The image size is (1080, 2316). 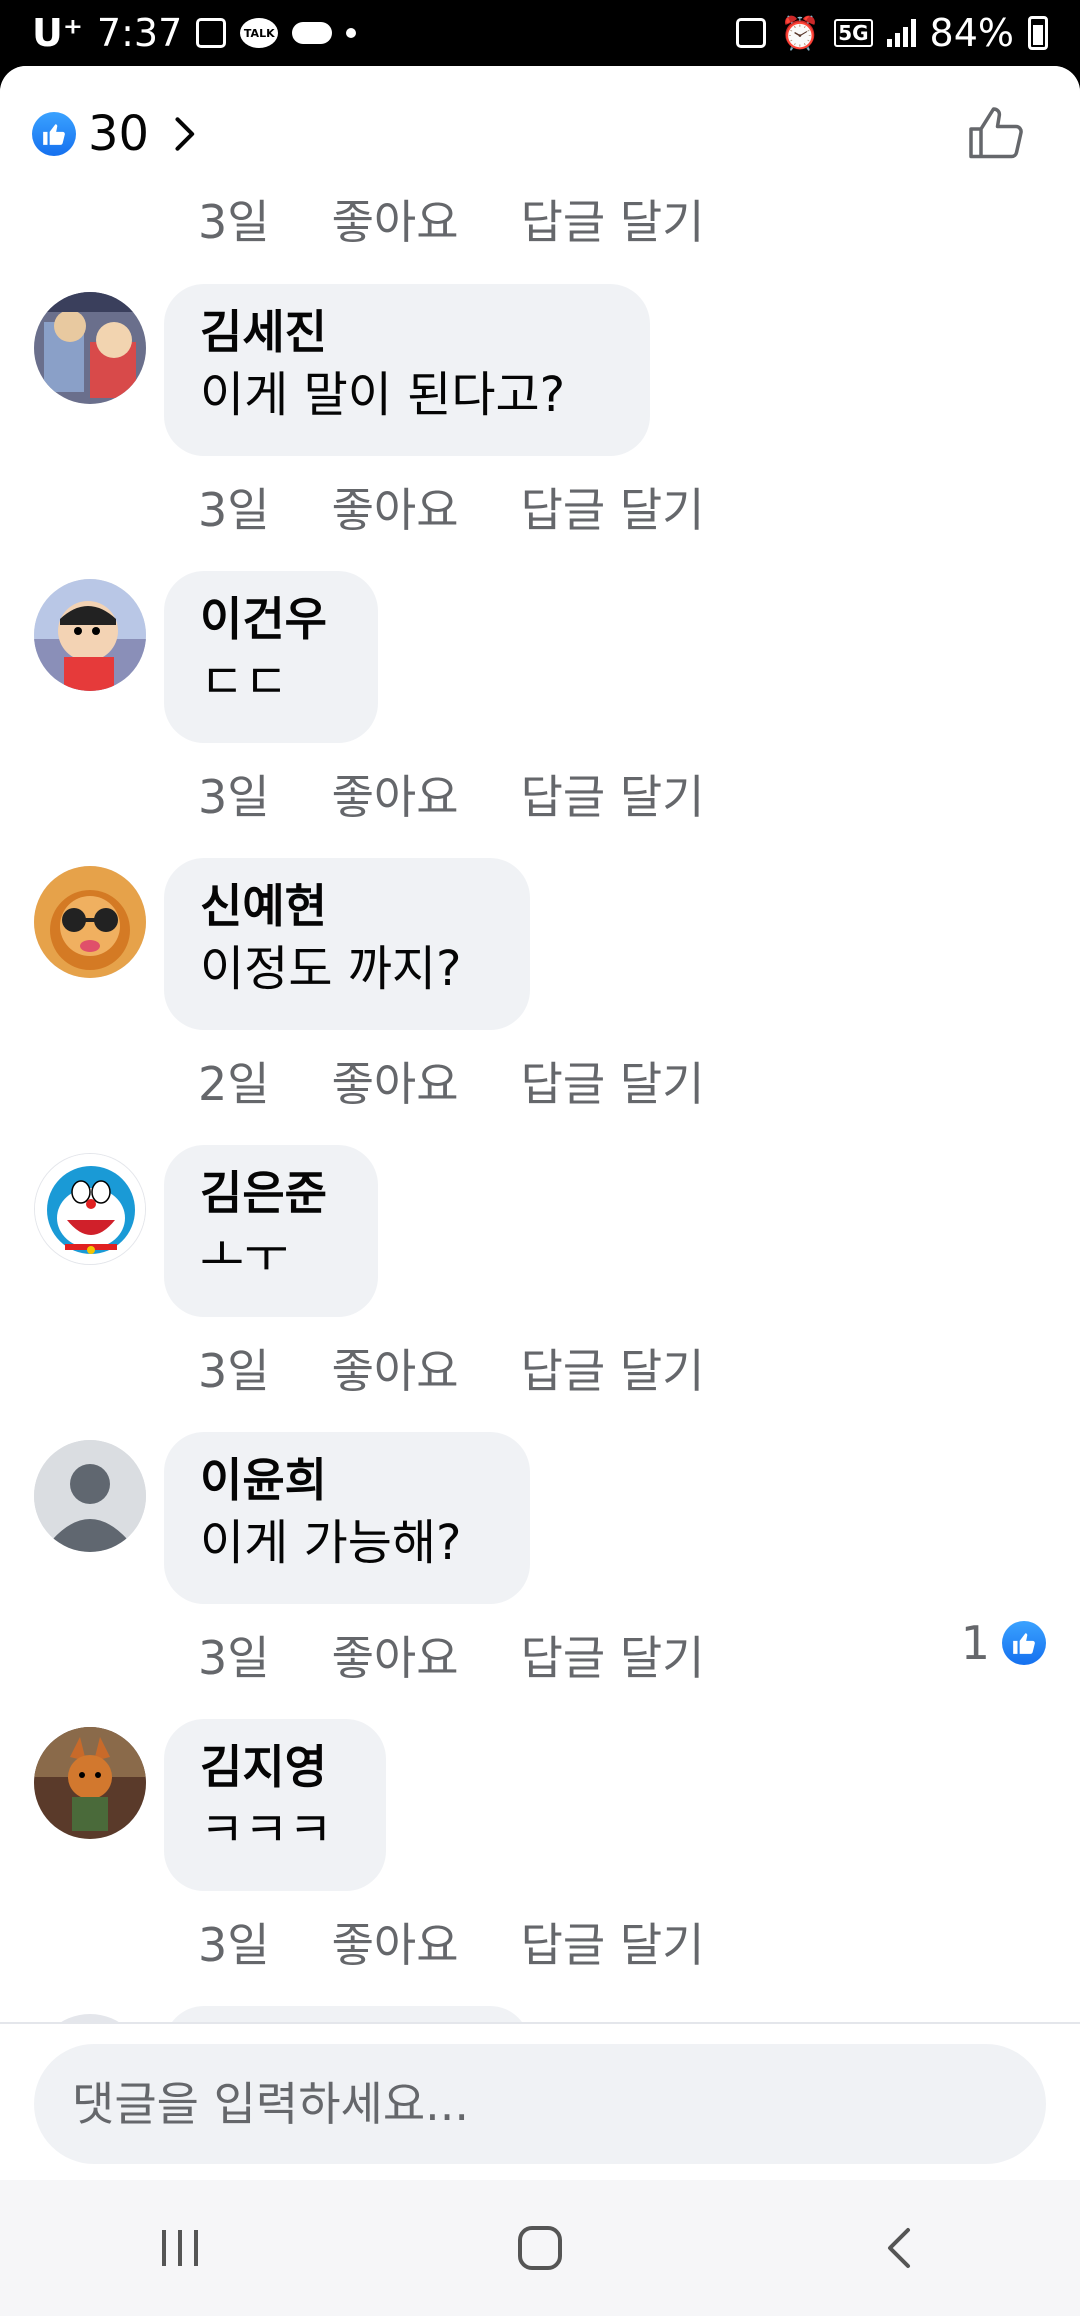 I want to click on comment-author: 김지영, so click(x=275, y=1767).